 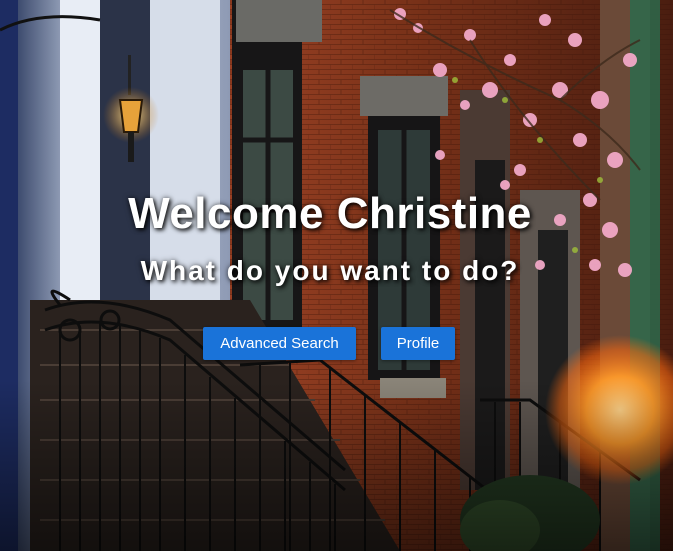 I want to click on welcome-subheading: What do you want to do?, so click(x=330, y=270).